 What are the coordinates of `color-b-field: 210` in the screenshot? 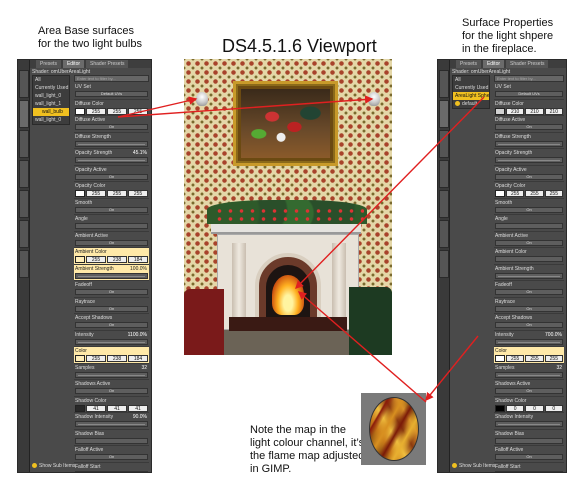 It's located at (553, 111).